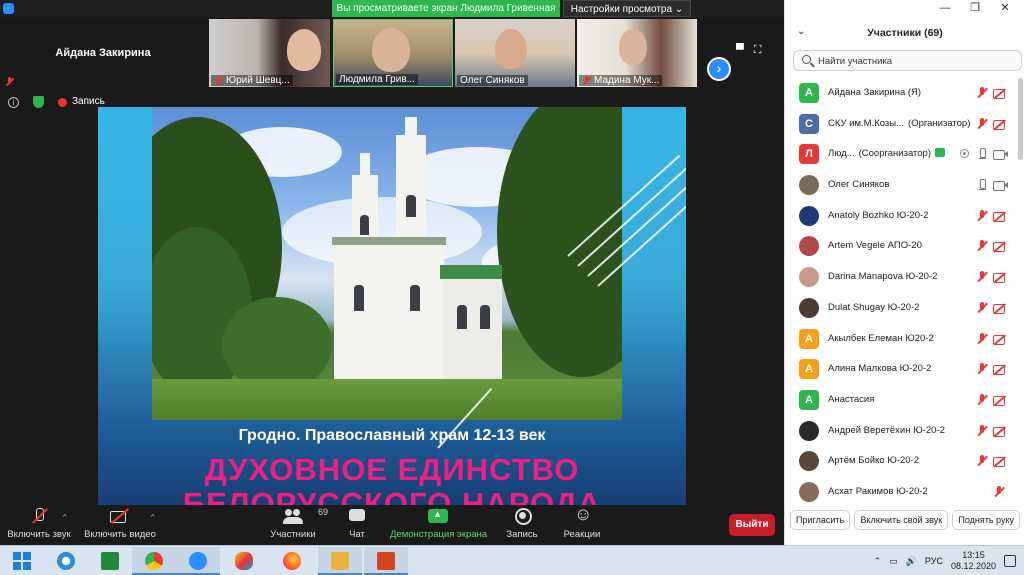 Image resolution: width=1024 pixels, height=575 pixels. I want to click on participant-row: А Алина Малкова Ю-20-2, so click(901, 369).